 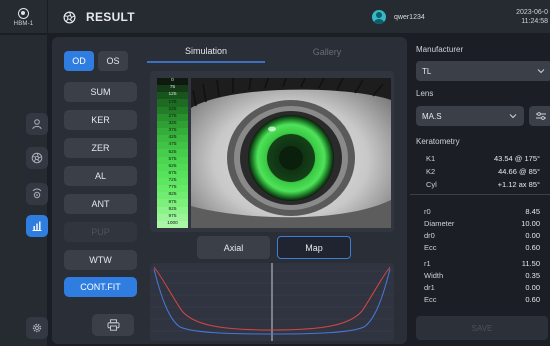 I want to click on r0-label: r0, so click(x=427, y=211).